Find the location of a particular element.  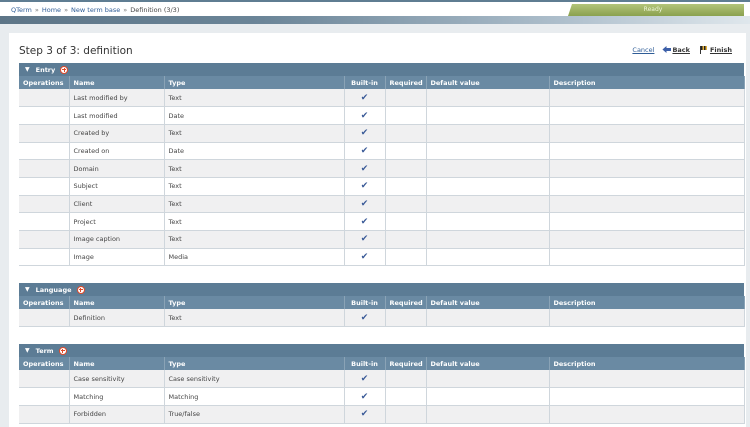

breadcrumb-new-term-base: New term base is located at coordinates (95, 10).